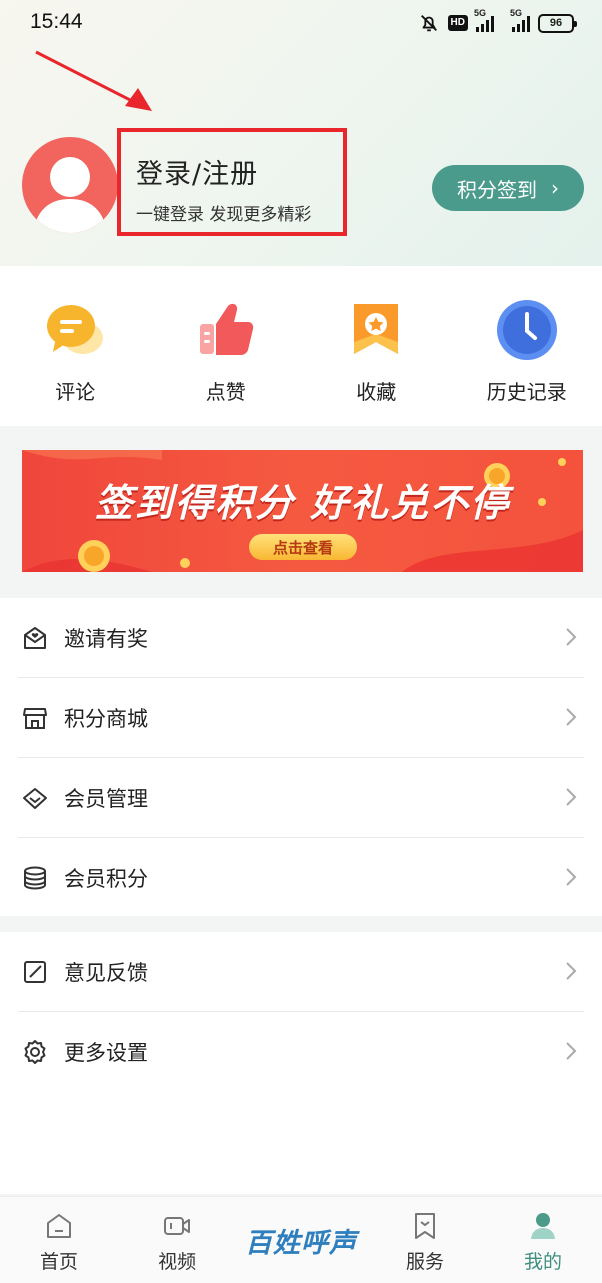 The image size is (602, 1283). Describe the element at coordinates (543, 1226) in the screenshot. I see `person-icon` at that location.